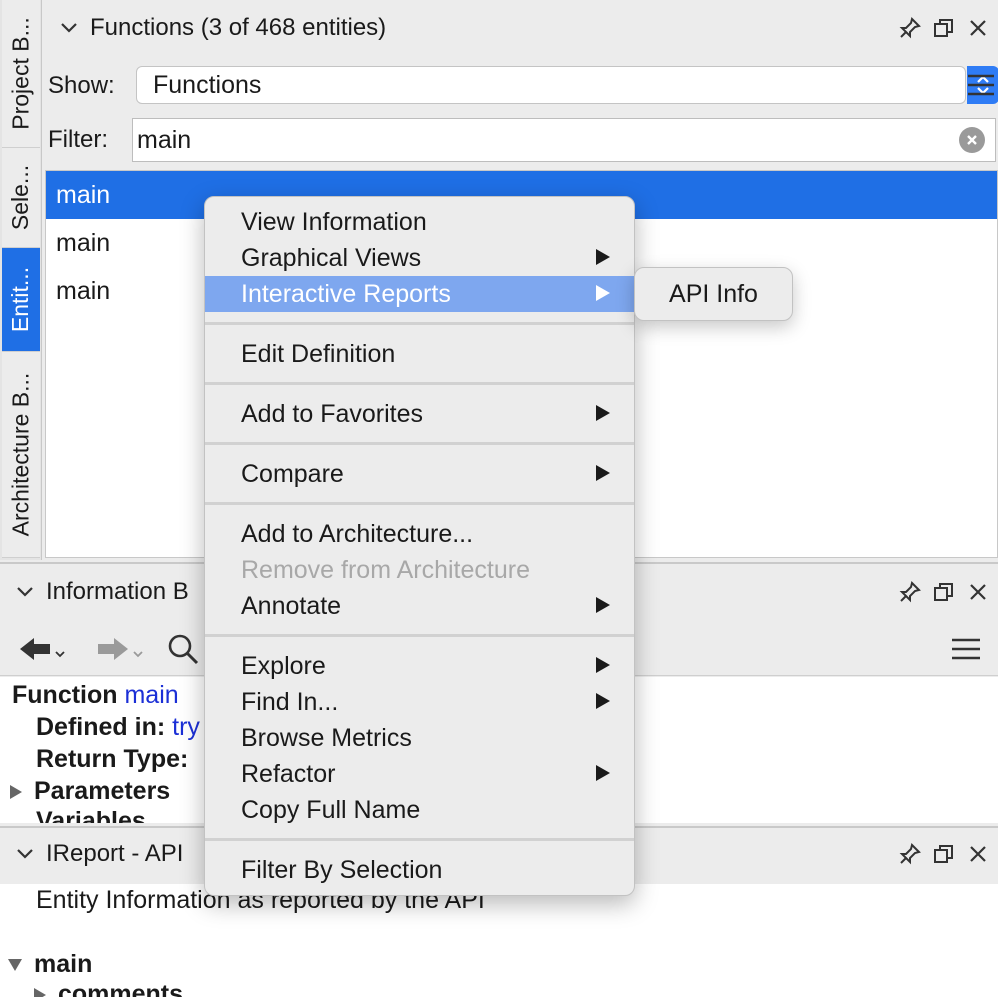  Describe the element at coordinates (318, 353) in the screenshot. I see `menu-item-label: Edit Definition` at that location.